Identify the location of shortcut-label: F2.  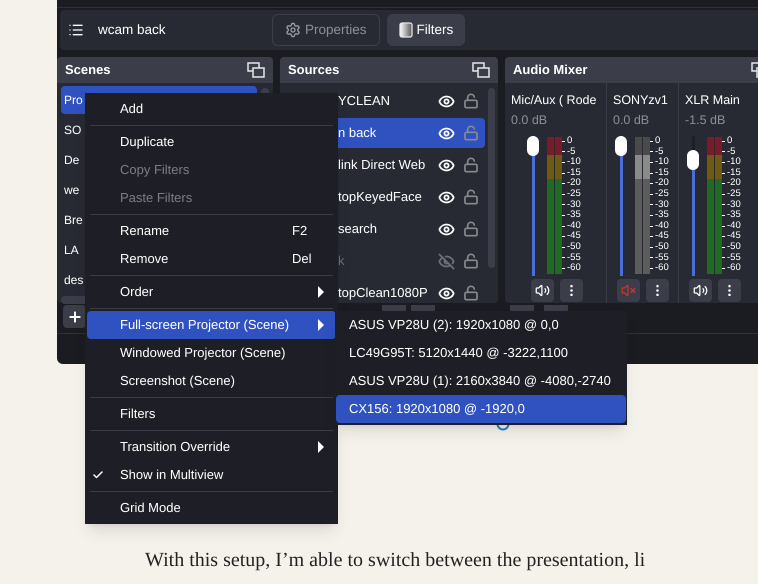
(300, 231).